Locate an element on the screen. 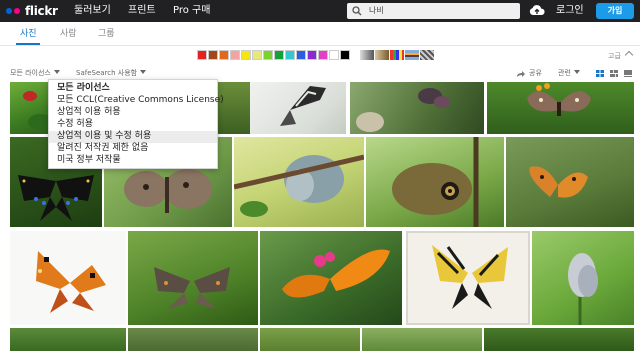  nav-prints: 프린트 is located at coordinates (142, 11).